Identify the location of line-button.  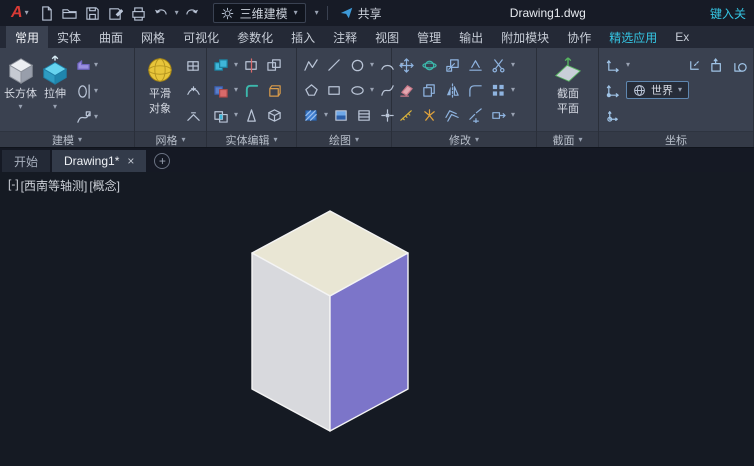
(334, 65).